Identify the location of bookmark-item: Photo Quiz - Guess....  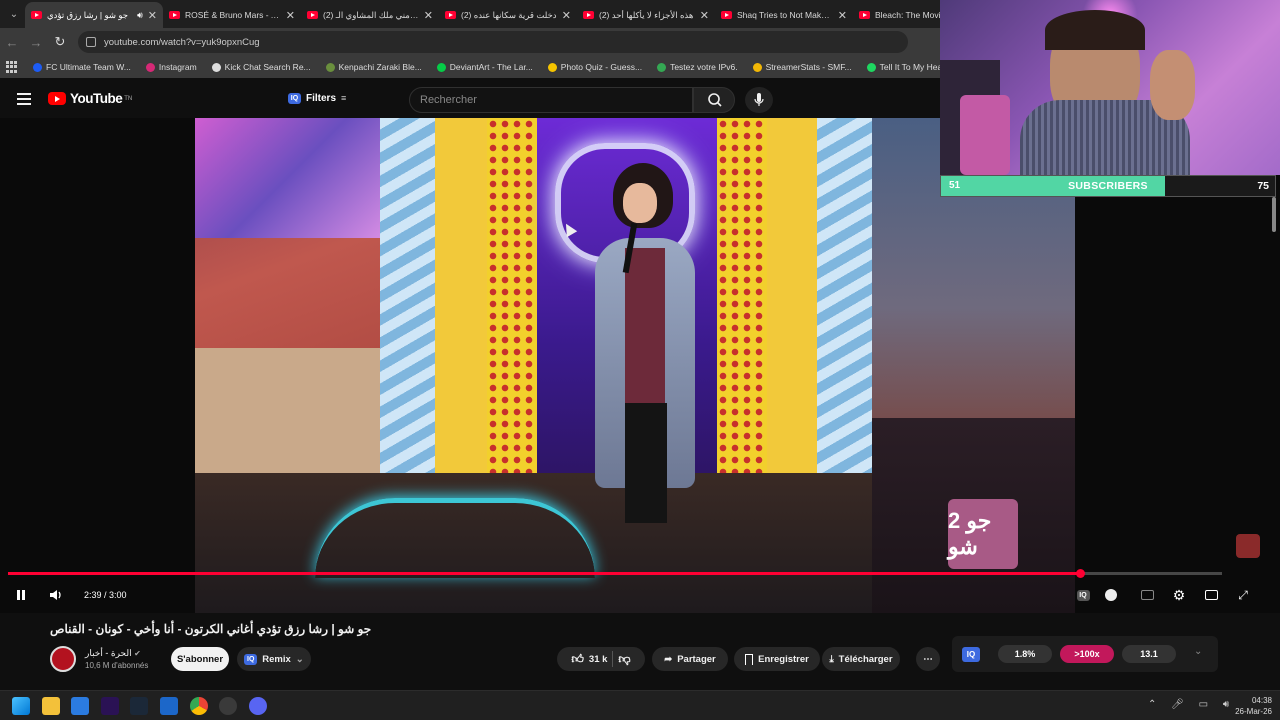
(594, 67).